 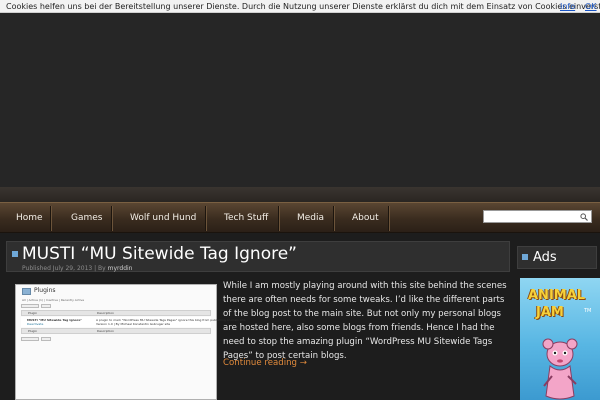 I want to click on search-input, so click(x=537, y=216).